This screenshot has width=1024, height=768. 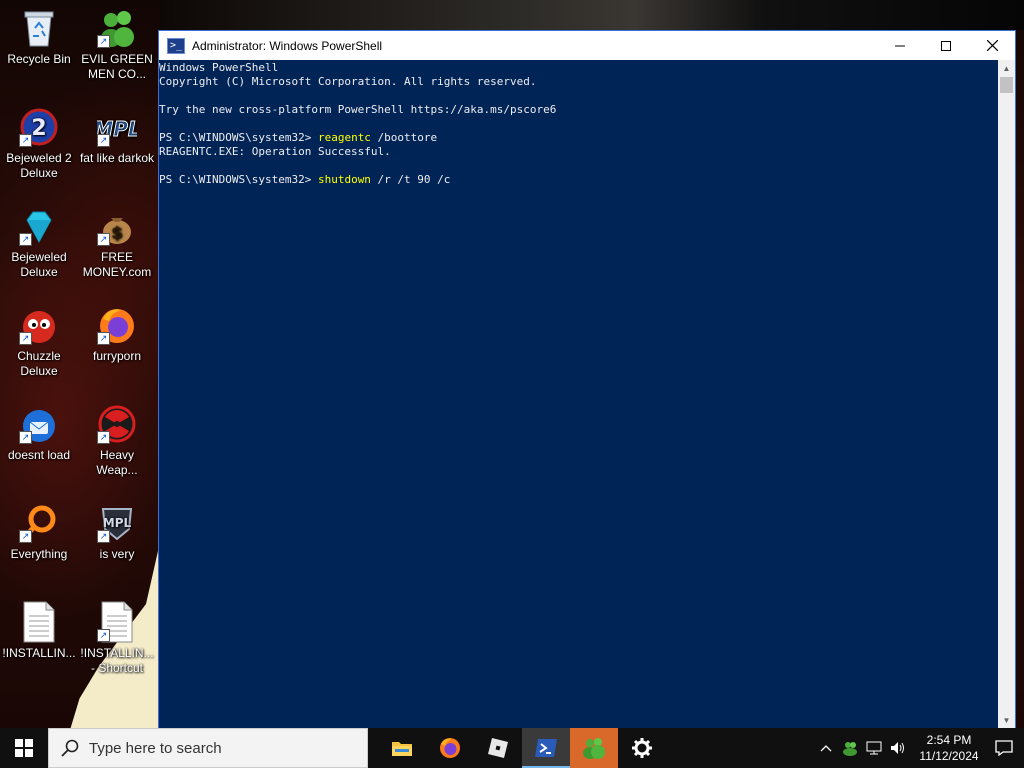 I want to click on gear-icon, so click(x=642, y=748).